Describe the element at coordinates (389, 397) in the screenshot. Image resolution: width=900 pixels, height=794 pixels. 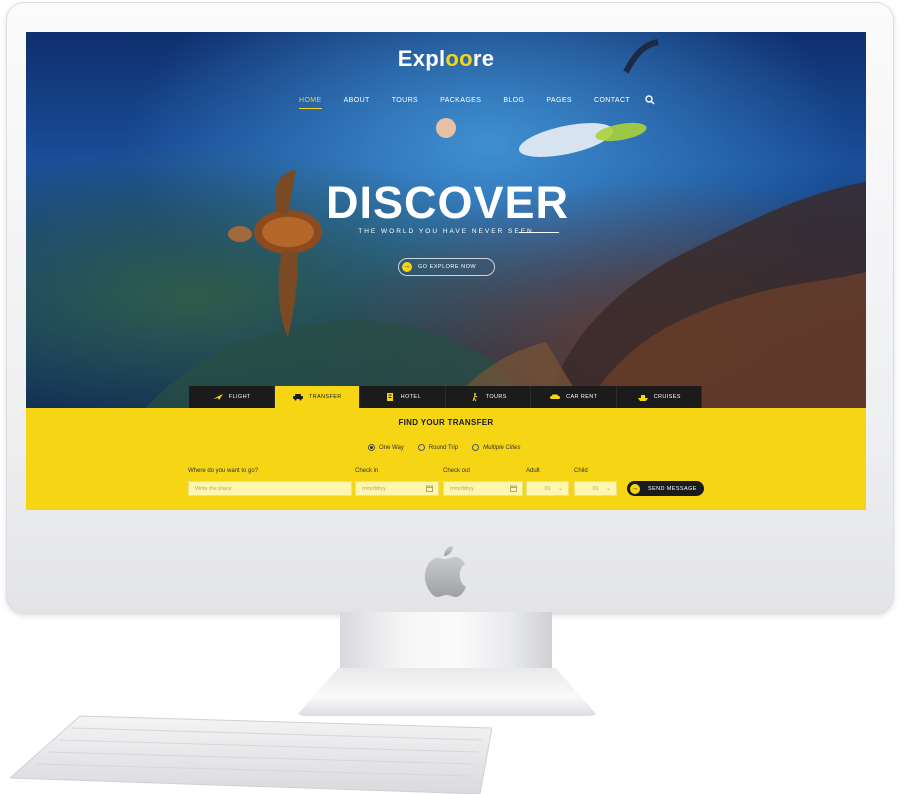
I see `hotel-icon` at that location.